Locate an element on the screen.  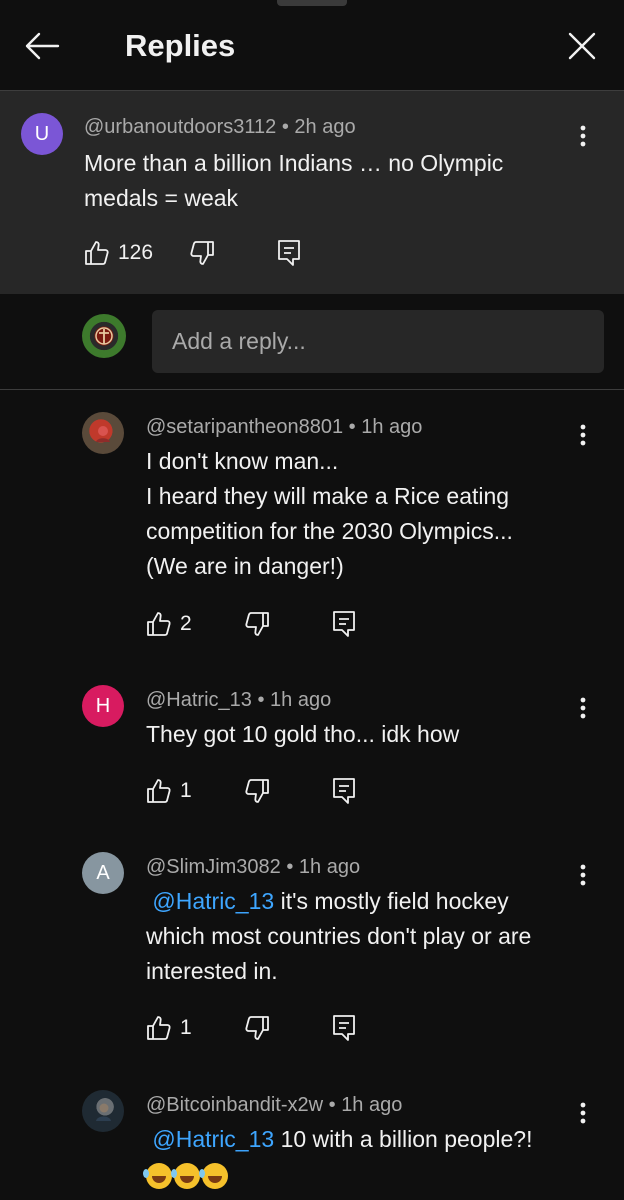
comment-meta: @Hatric_13 • 1h ago is located at coordinates (239, 700).